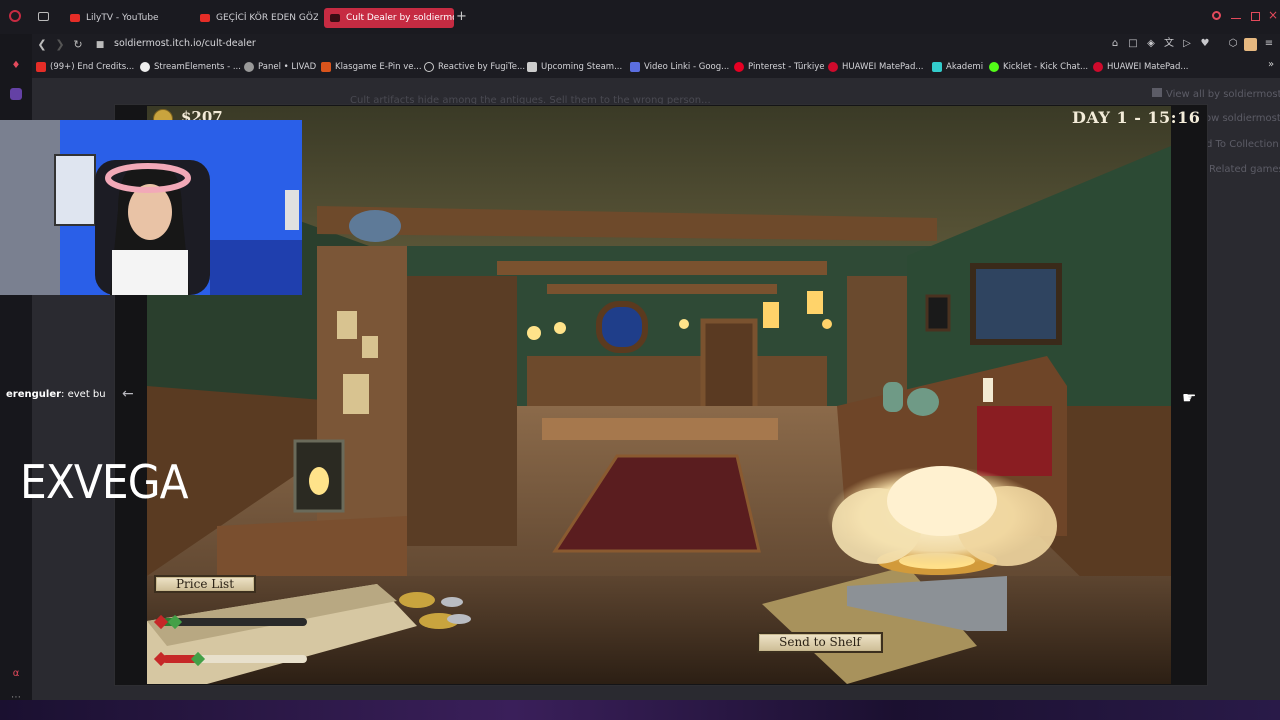 This screenshot has width=1280, height=720. I want to click on chat-message: erenguler: evet bu, so click(56, 394).